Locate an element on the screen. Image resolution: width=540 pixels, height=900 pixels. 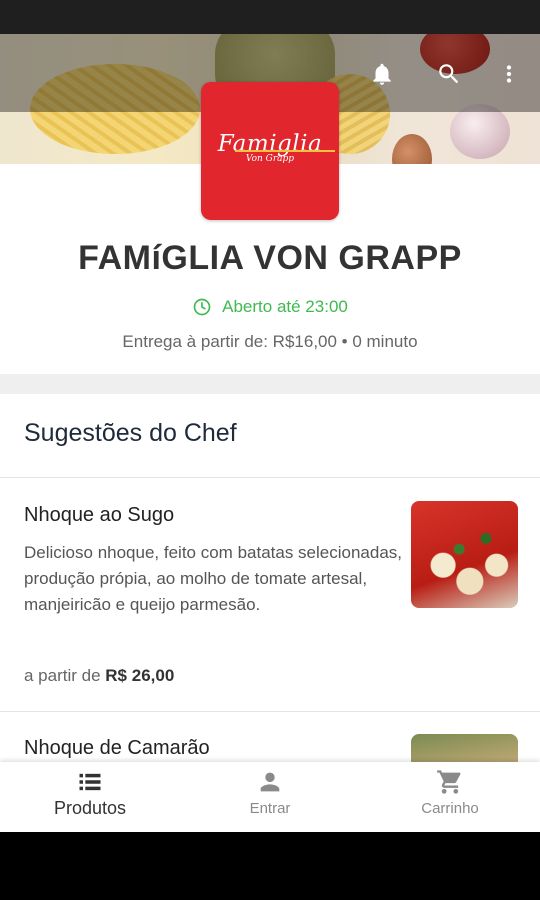
product-name: Nhoque de Camarão is located at coordinates (117, 748).